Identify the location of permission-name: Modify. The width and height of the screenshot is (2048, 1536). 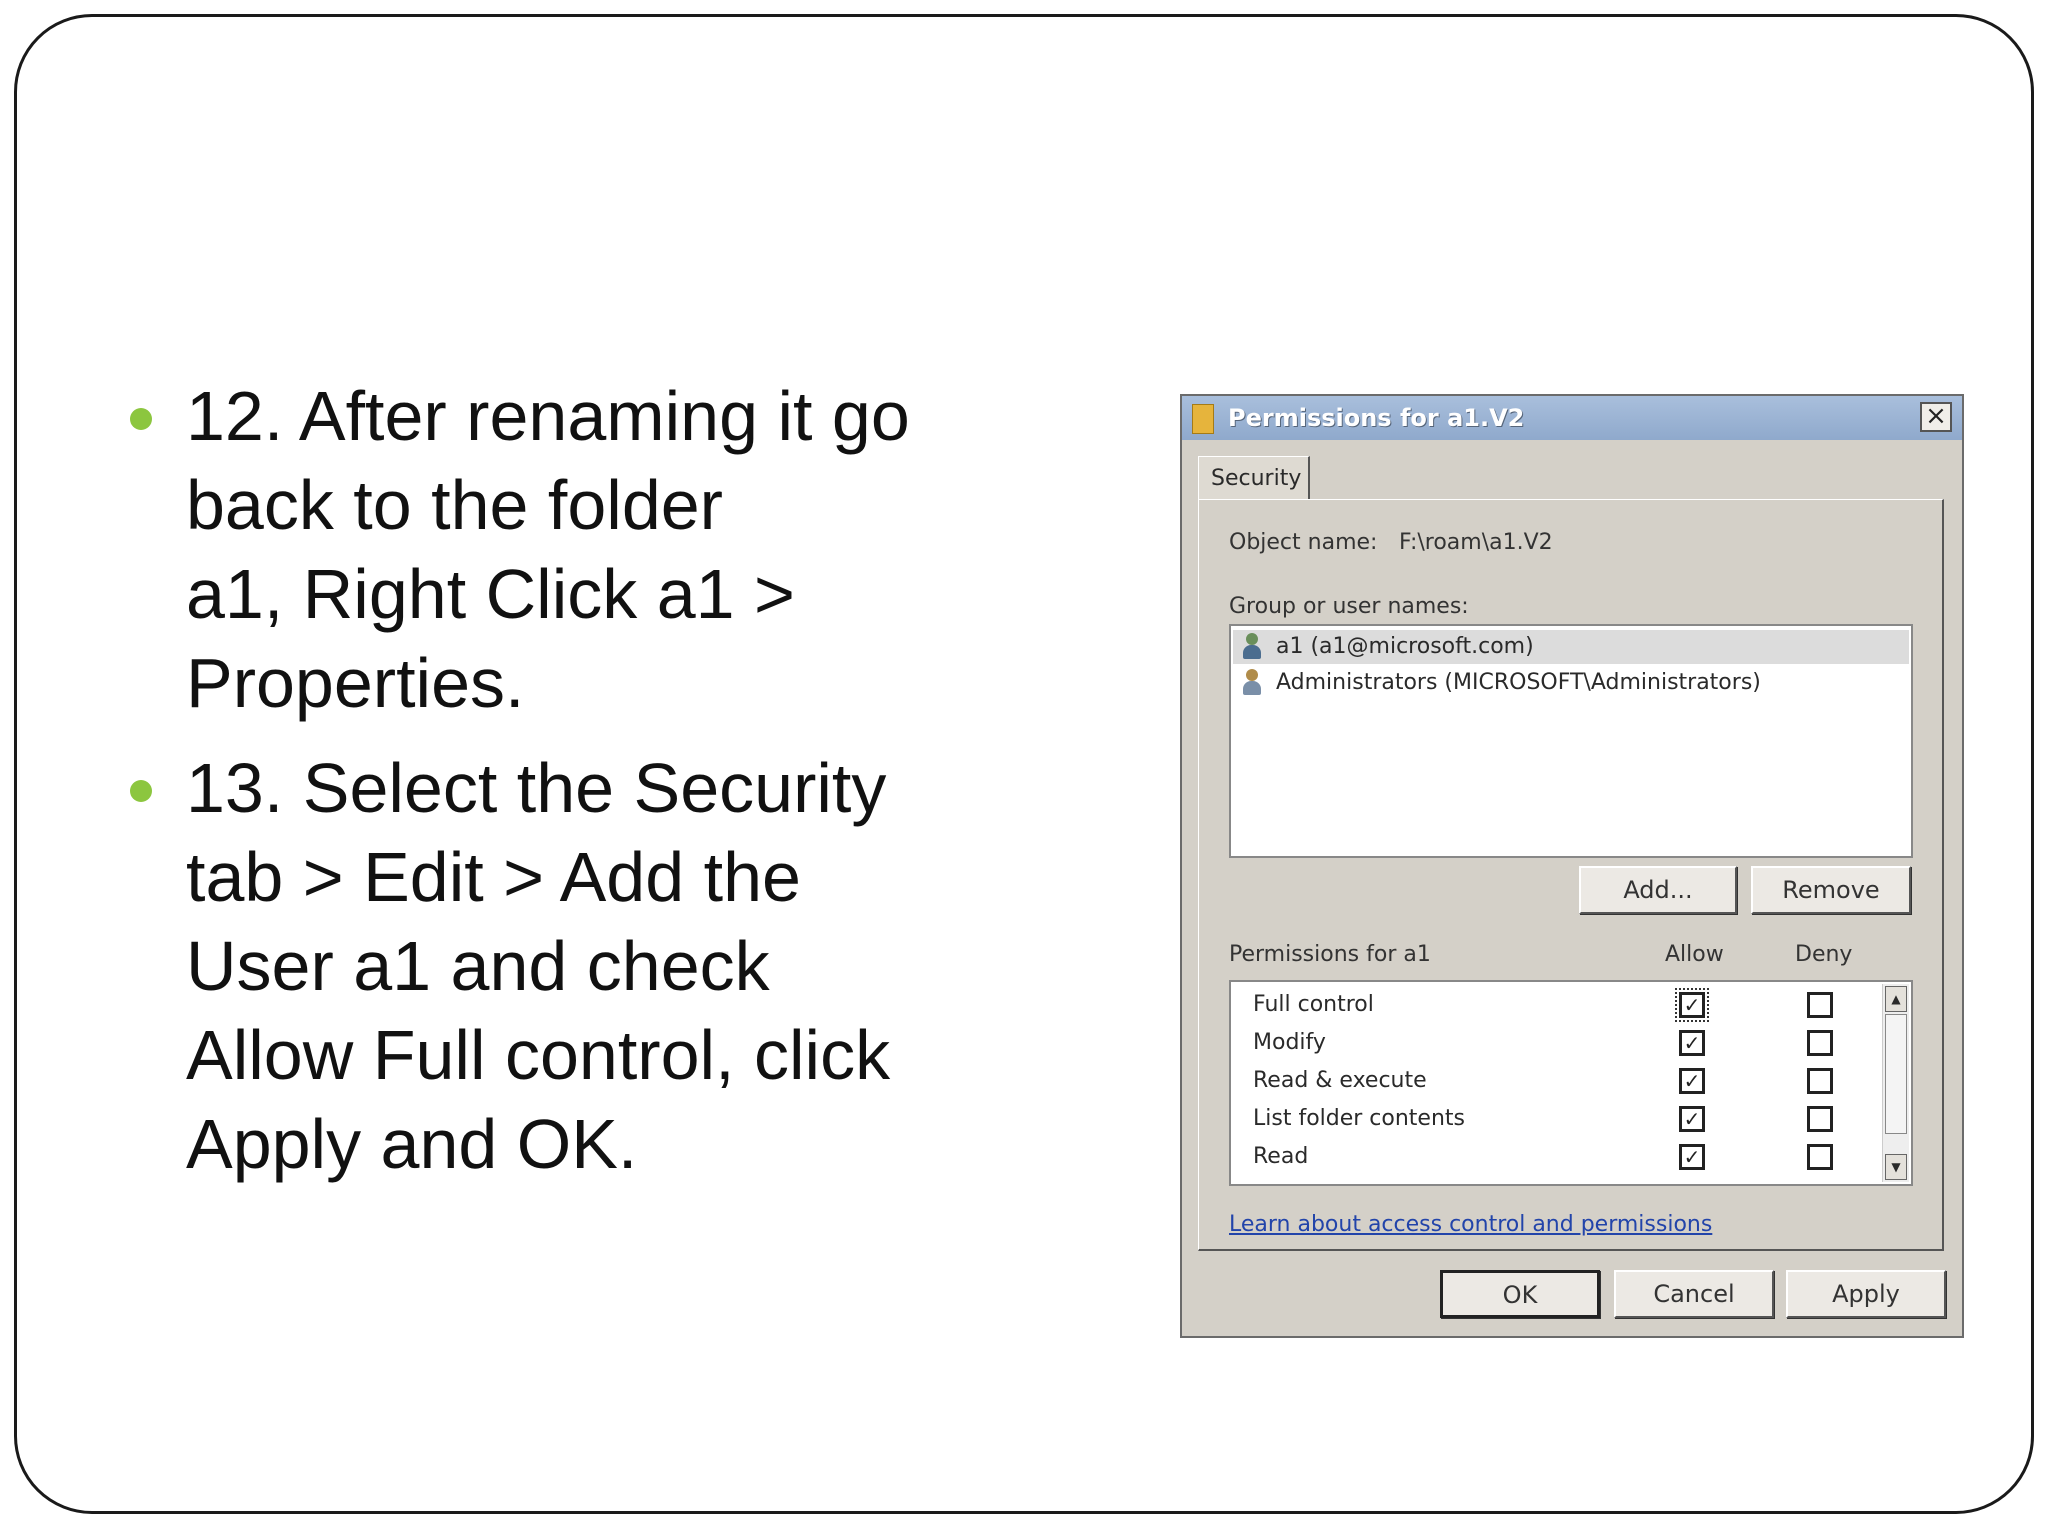
(1289, 1042).